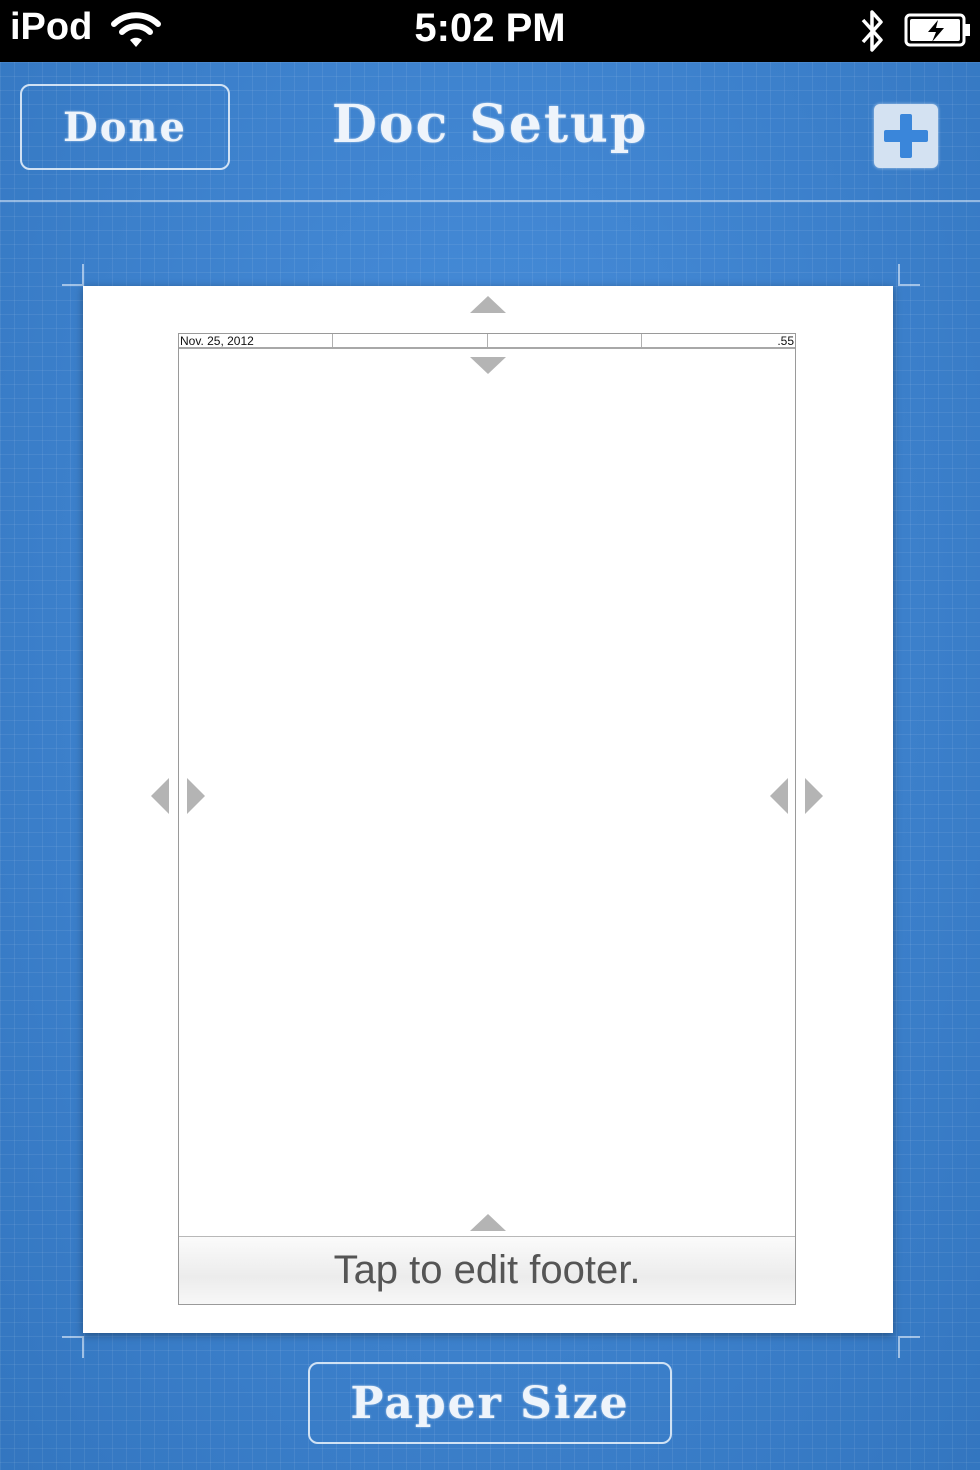  I want to click on page-header: Nov. 25, 2012 .55, so click(487, 341).